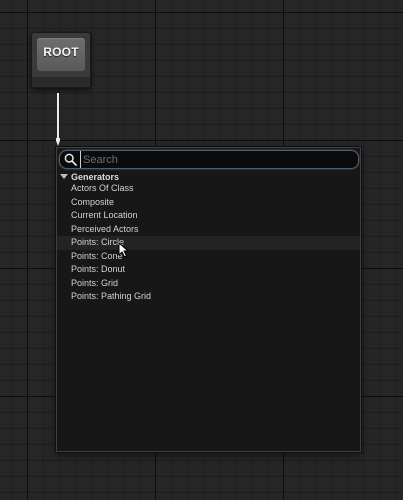 This screenshot has width=403, height=500. What do you see at coordinates (123, 250) in the screenshot?
I see `mouse-pointer-icon` at bounding box center [123, 250].